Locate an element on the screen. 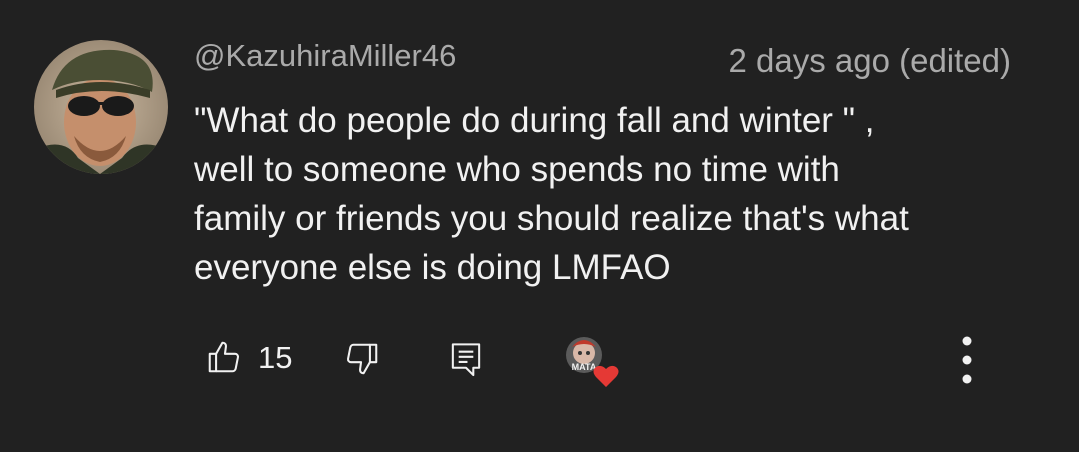 Image resolution: width=1079 pixels, height=452 pixels. more-options-button is located at coordinates (967, 360).